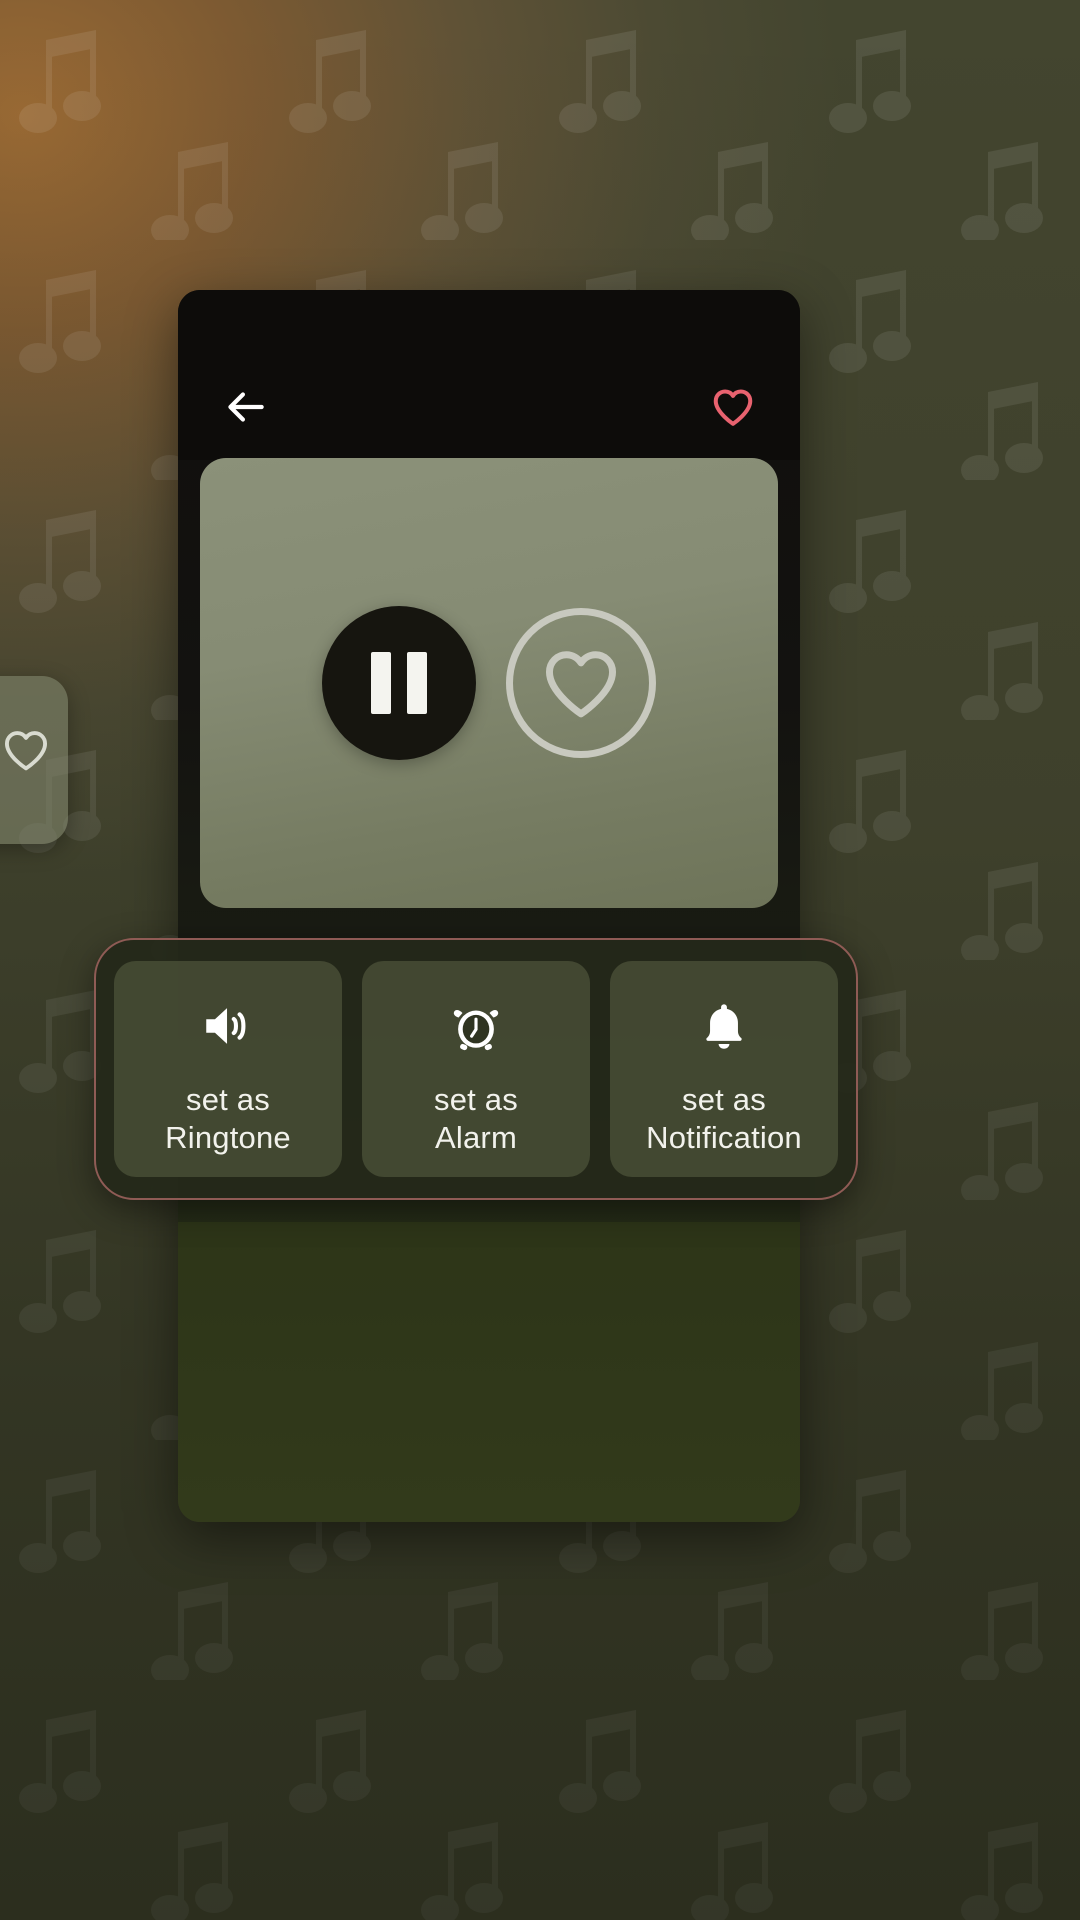  I want to click on back-button, so click(245, 407).